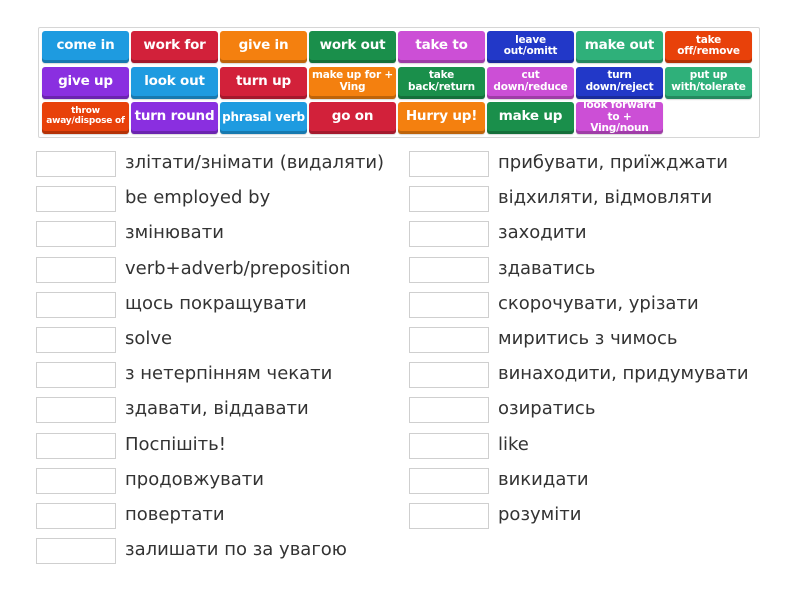 The height and width of the screenshot is (600, 800). What do you see at coordinates (85, 47) in the screenshot?
I see `draggable-tile: come in` at bounding box center [85, 47].